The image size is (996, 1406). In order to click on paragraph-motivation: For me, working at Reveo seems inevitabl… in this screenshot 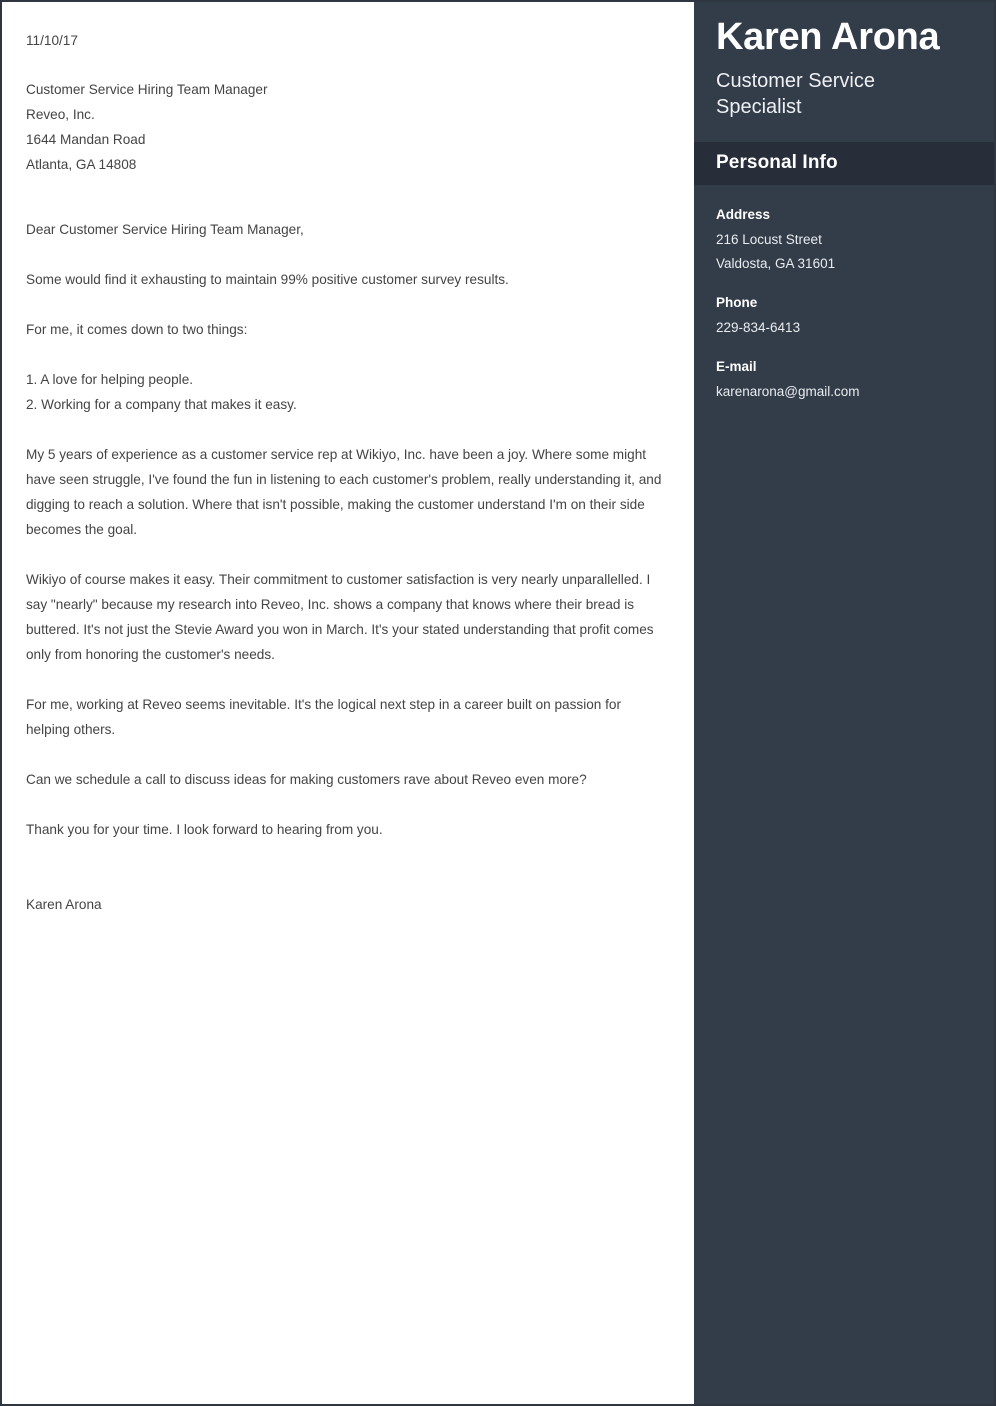, I will do `click(323, 717)`.